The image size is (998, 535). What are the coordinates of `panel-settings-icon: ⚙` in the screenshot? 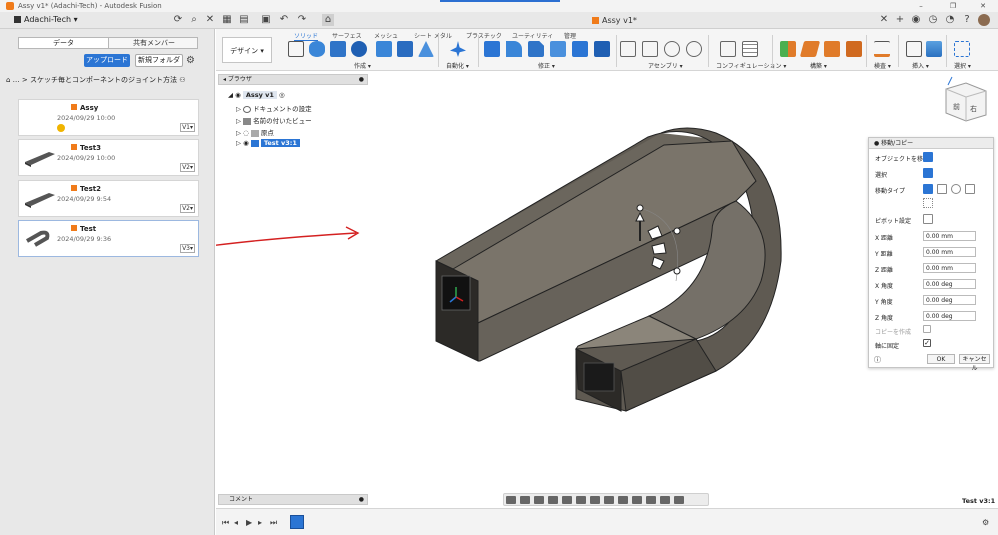 It's located at (190, 60).